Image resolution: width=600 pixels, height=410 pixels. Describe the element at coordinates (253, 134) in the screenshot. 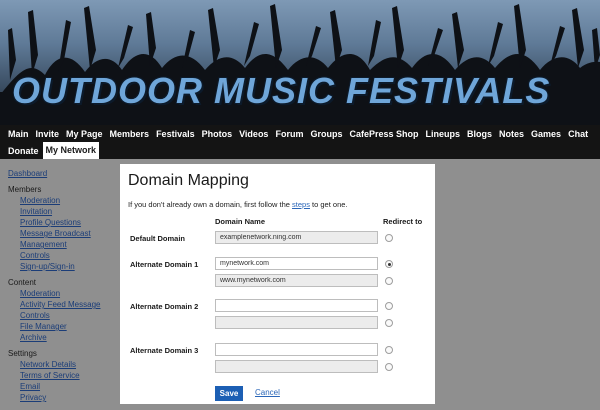

I see `nav-item-videos: Videos` at that location.